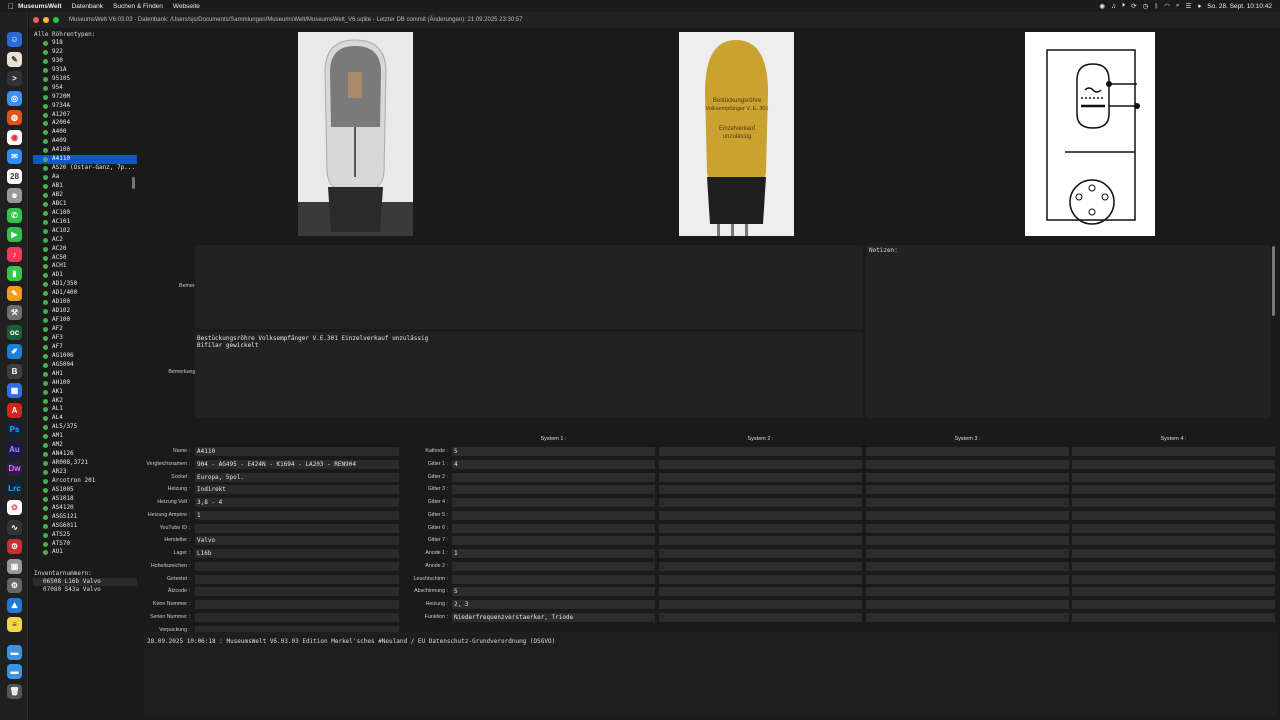 The image size is (1280, 720). I want to click on pin-input-system-1: 4, so click(553, 464).